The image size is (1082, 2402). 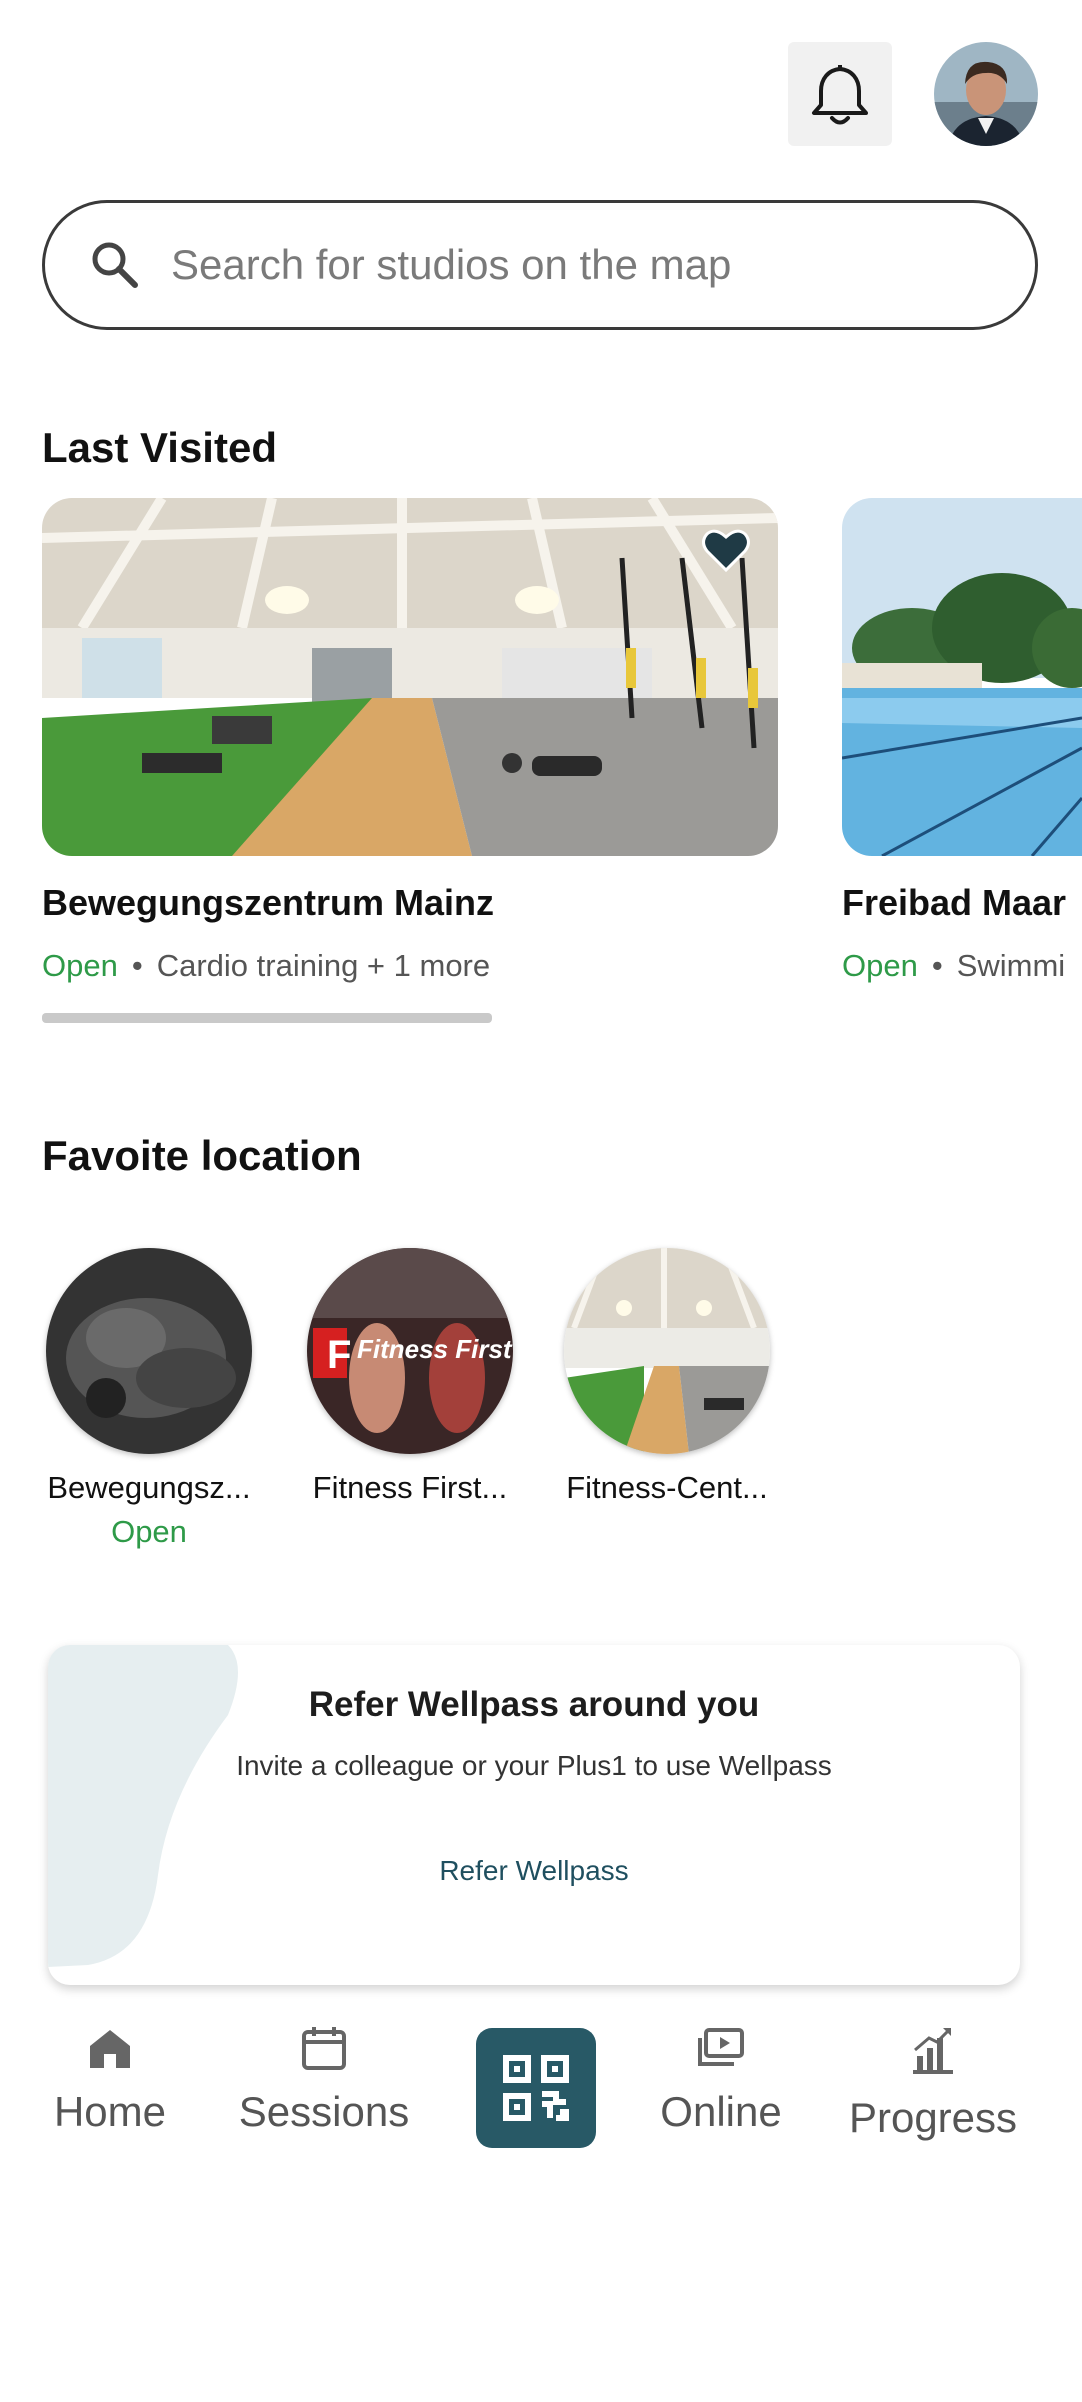 I want to click on profile-avatar, so click(x=986, y=94).